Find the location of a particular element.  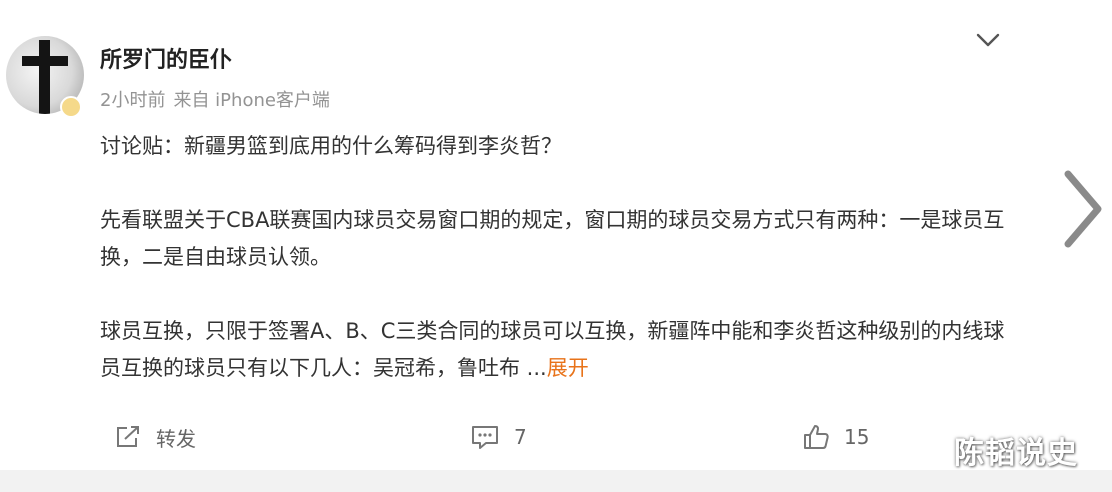

watermark: 陈韬说史 is located at coordinates (1016, 453).